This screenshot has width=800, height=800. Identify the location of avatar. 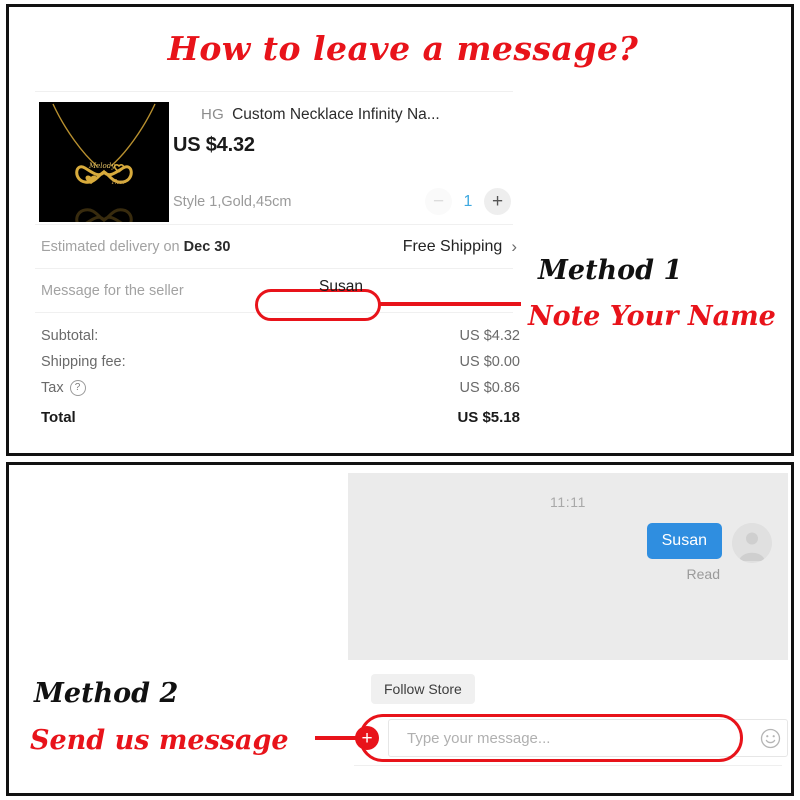
(752, 543).